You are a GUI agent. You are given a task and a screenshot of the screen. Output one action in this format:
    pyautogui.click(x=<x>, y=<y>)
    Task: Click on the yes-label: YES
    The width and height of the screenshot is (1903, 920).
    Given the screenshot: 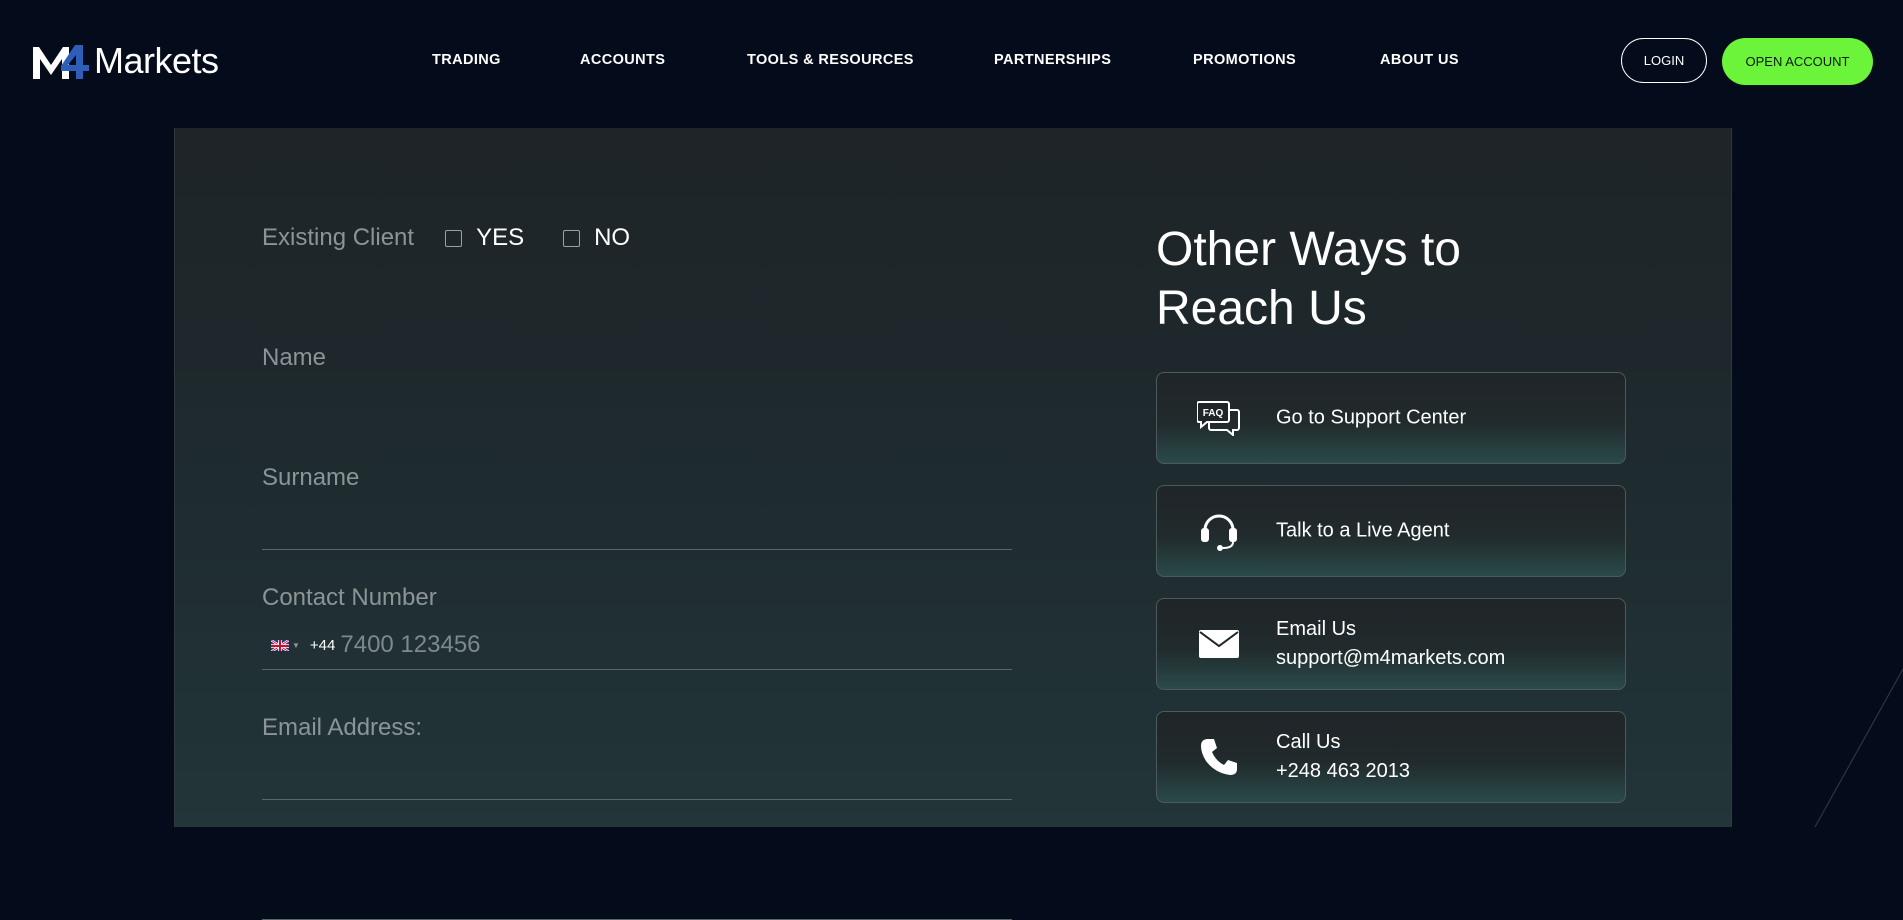 What is the action you would take?
    pyautogui.click(x=500, y=237)
    